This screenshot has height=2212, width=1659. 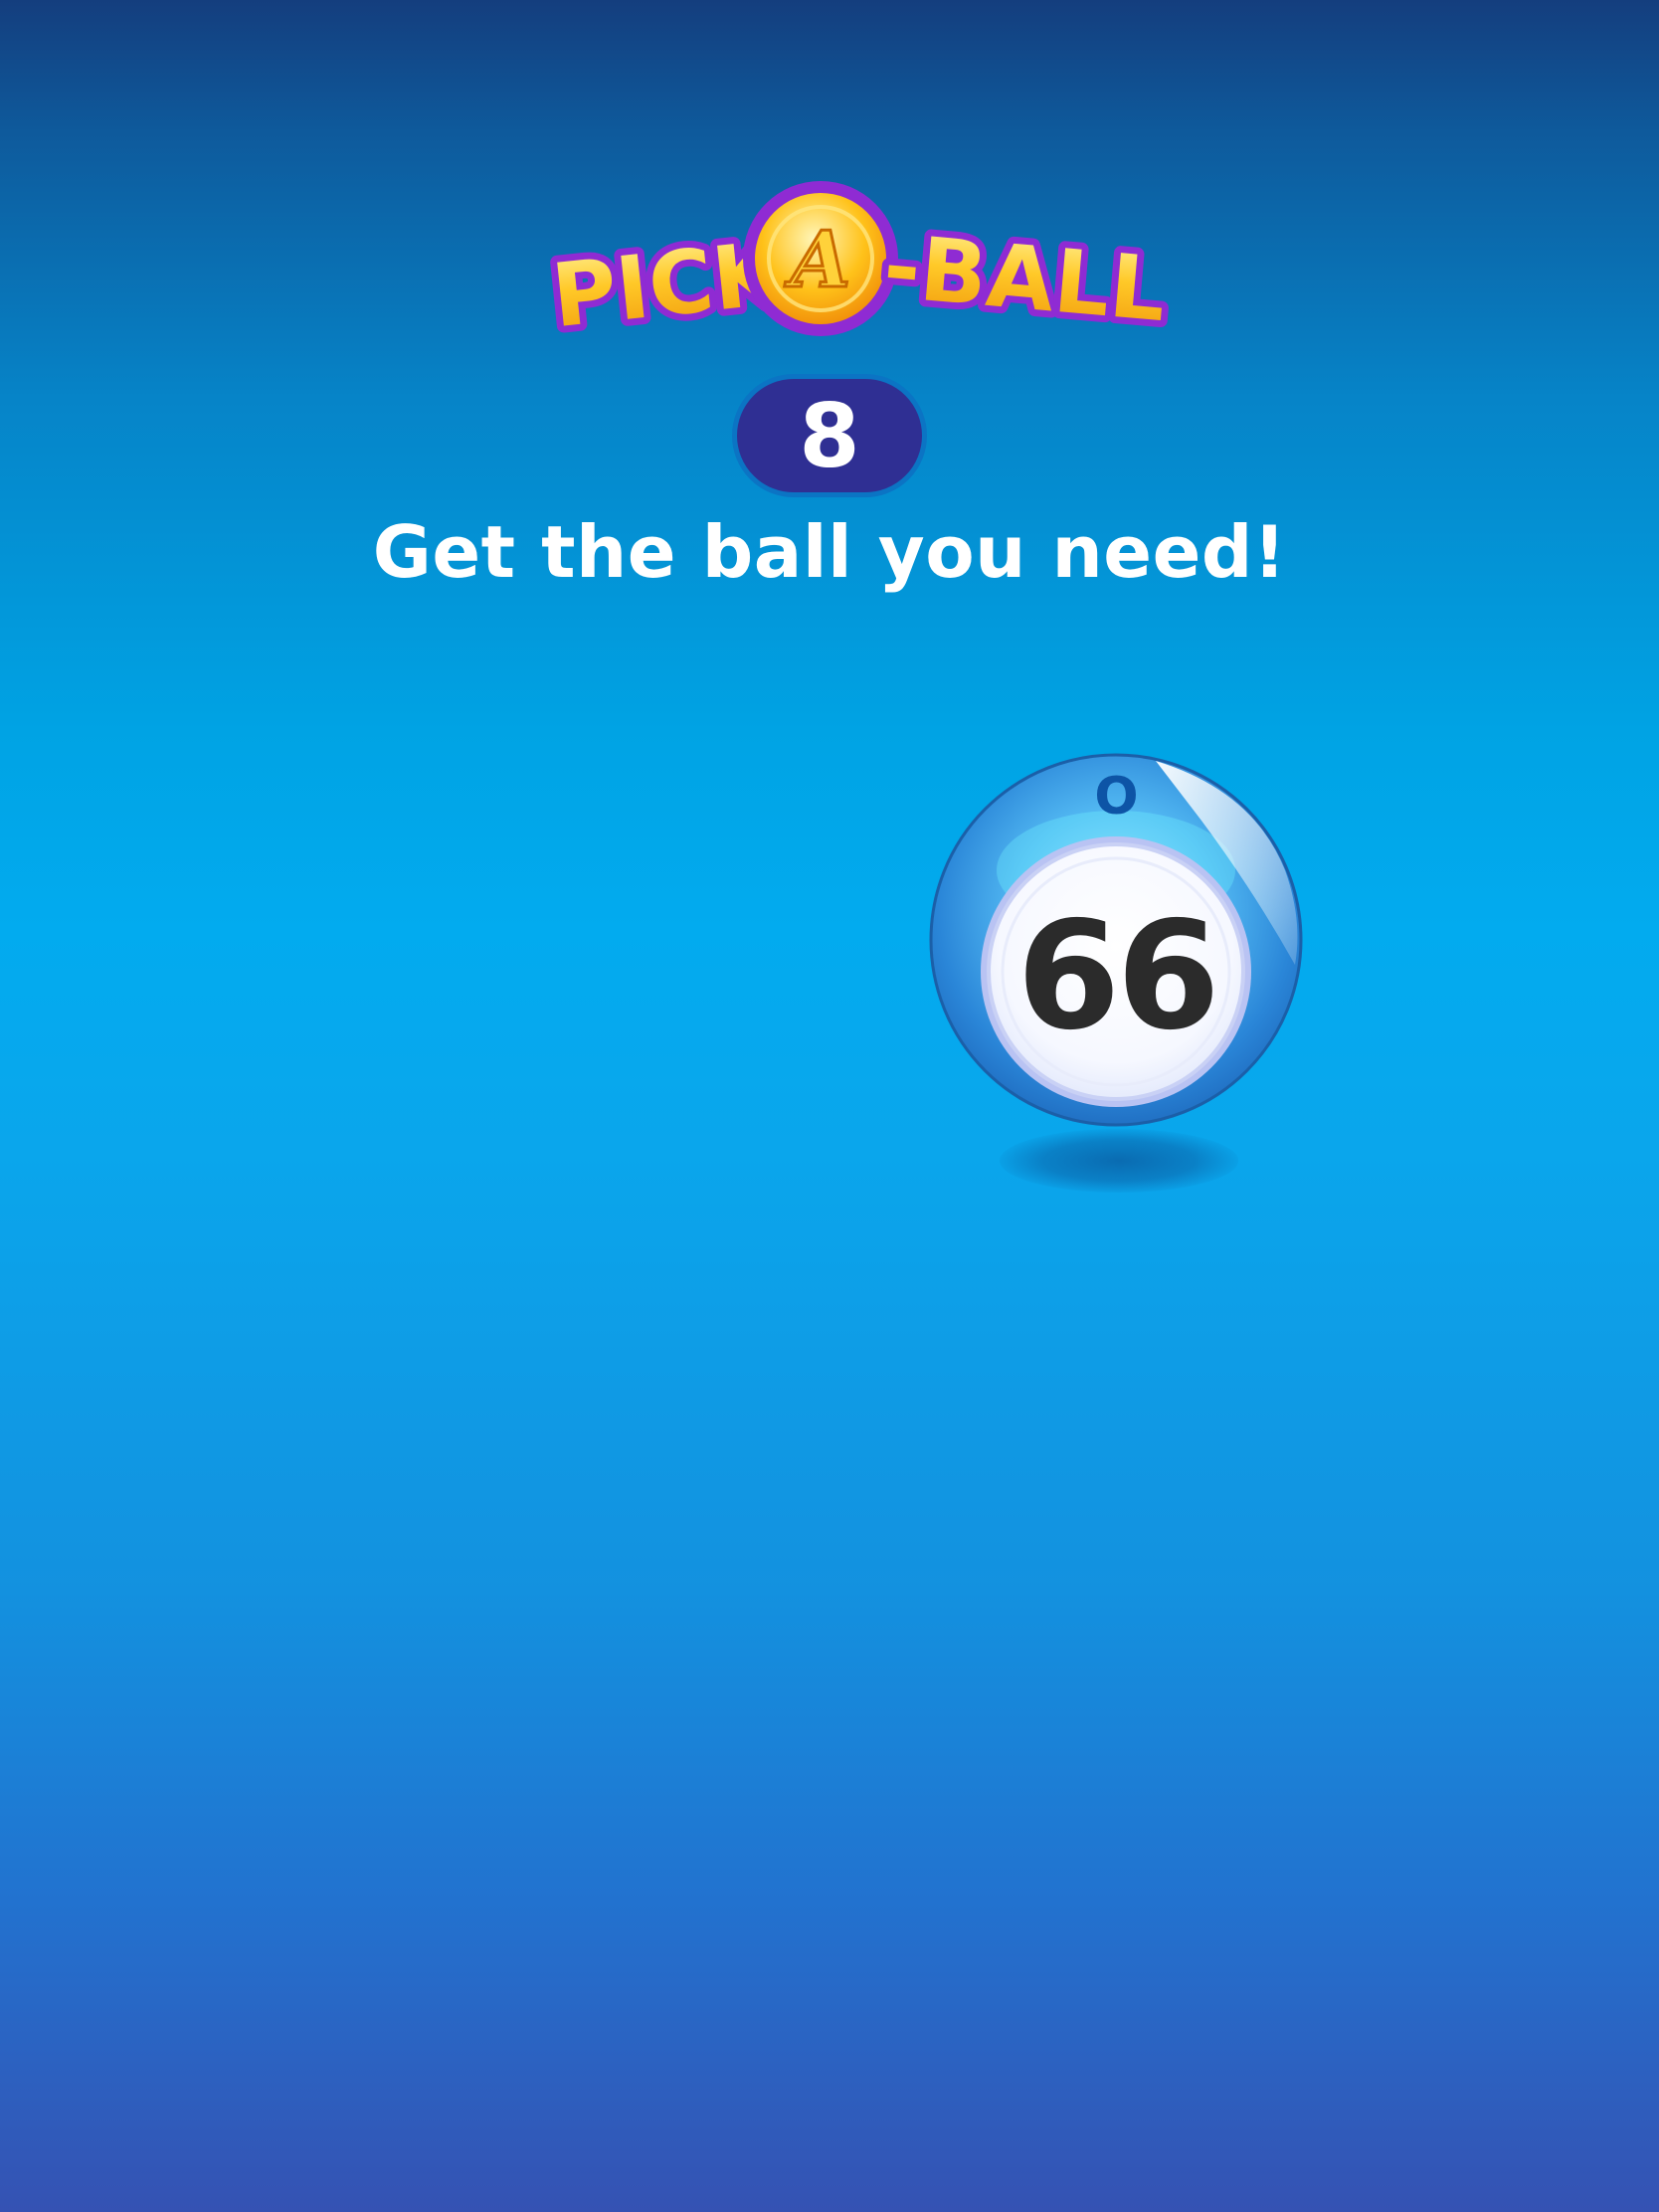 I want to click on ball-number: 66, so click(x=1118, y=976).